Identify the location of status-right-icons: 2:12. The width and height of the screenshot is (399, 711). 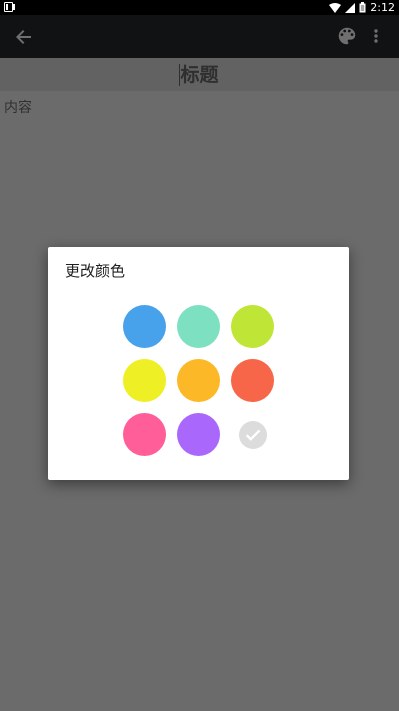
(362, 7).